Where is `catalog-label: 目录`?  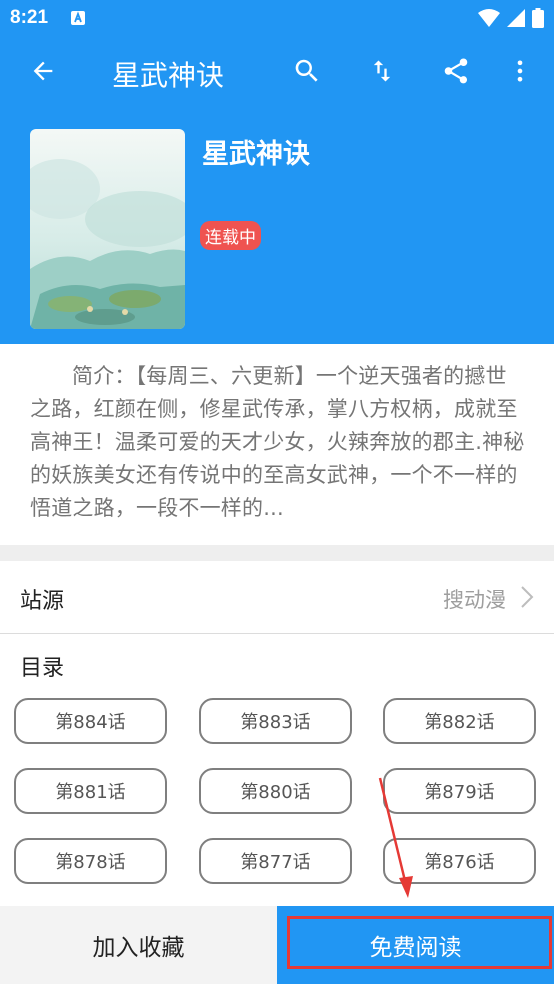
catalog-label: 目录 is located at coordinates (42, 668).